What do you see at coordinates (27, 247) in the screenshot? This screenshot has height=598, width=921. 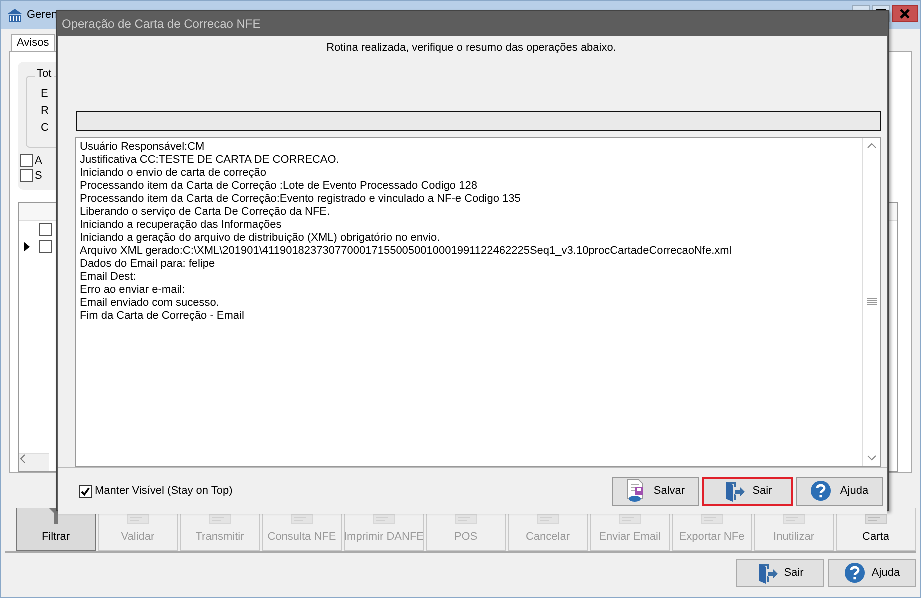 I see `row-pointer-icon` at bounding box center [27, 247].